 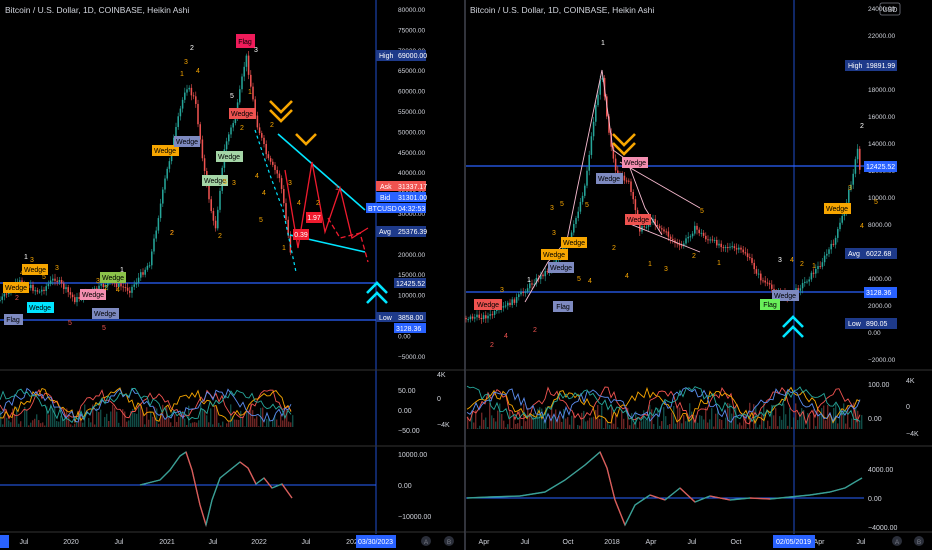 I want to click on price-tick-label: −5000.00, so click(x=412, y=357).